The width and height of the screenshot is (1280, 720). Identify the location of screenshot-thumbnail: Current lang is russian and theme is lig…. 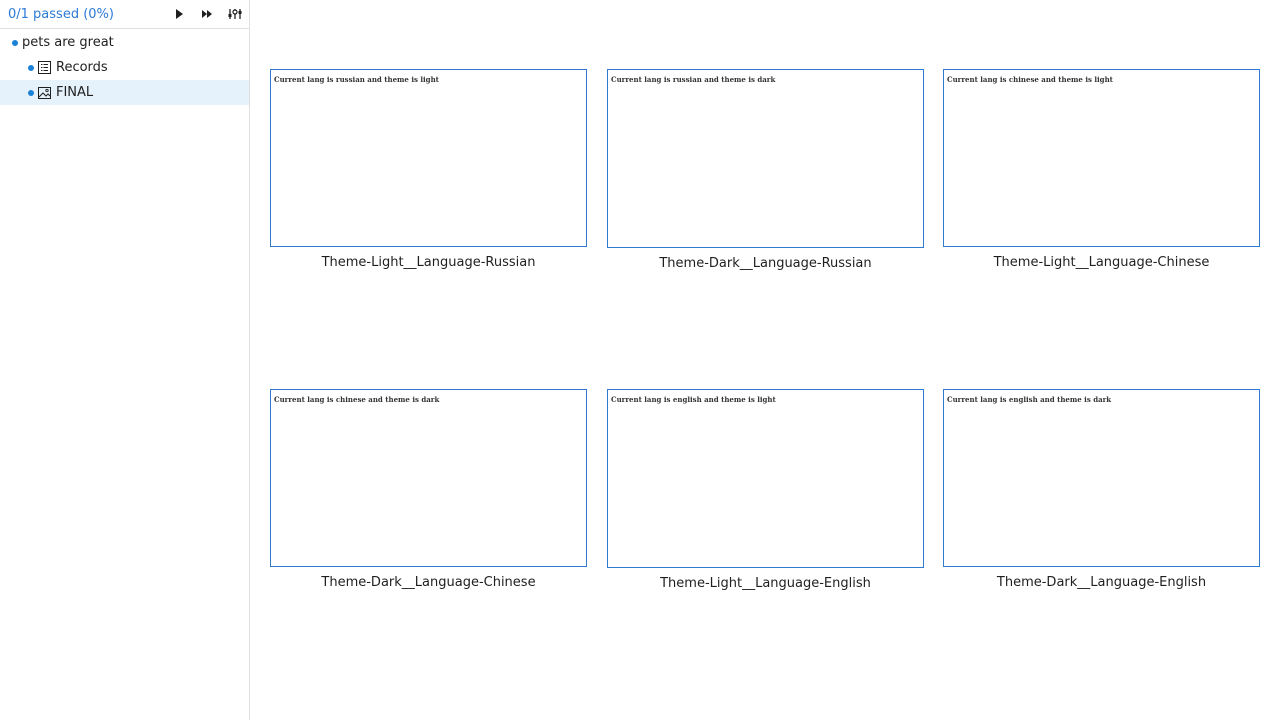
(428, 158).